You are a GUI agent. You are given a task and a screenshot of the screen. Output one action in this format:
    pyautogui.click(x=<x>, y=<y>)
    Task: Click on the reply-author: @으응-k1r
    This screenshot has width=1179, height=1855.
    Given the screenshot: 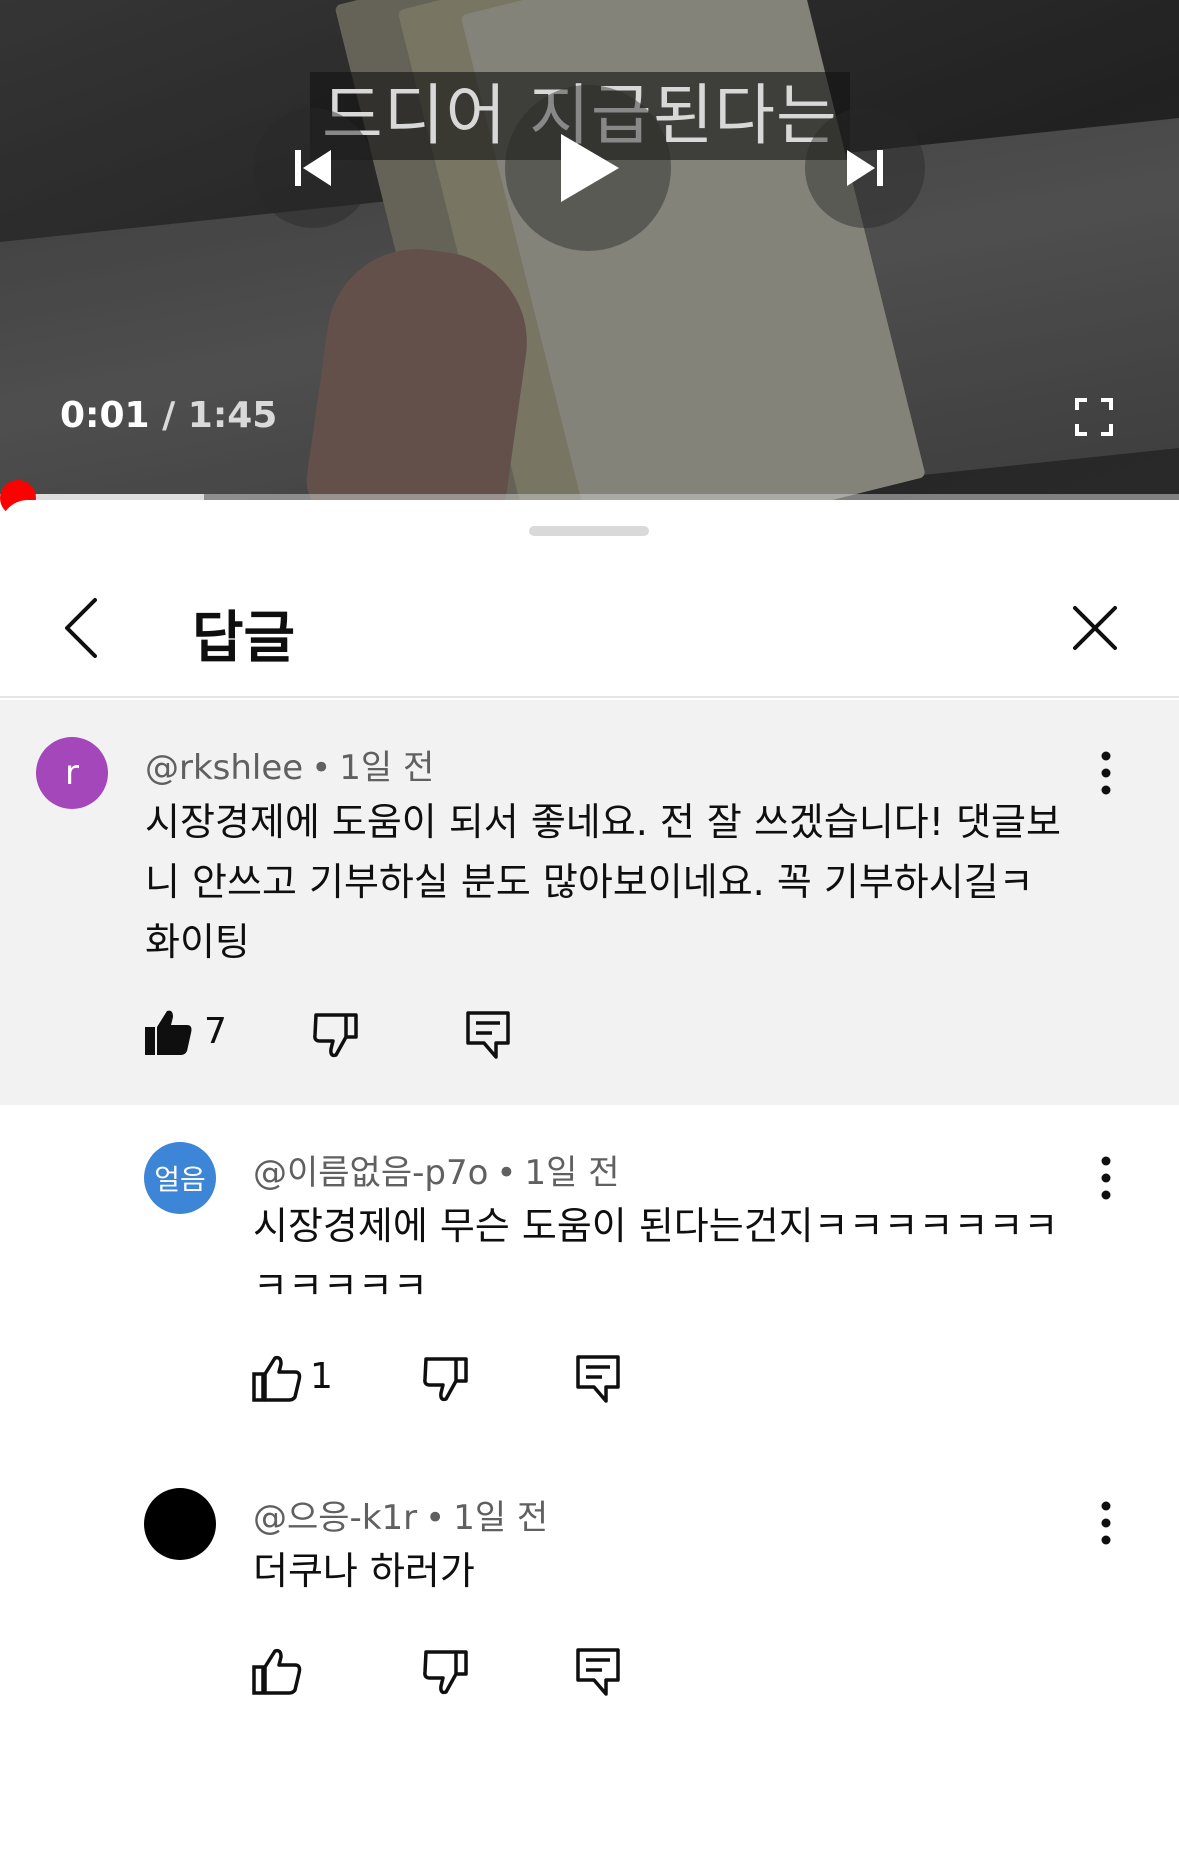 What is the action you would take?
    pyautogui.click(x=335, y=1518)
    